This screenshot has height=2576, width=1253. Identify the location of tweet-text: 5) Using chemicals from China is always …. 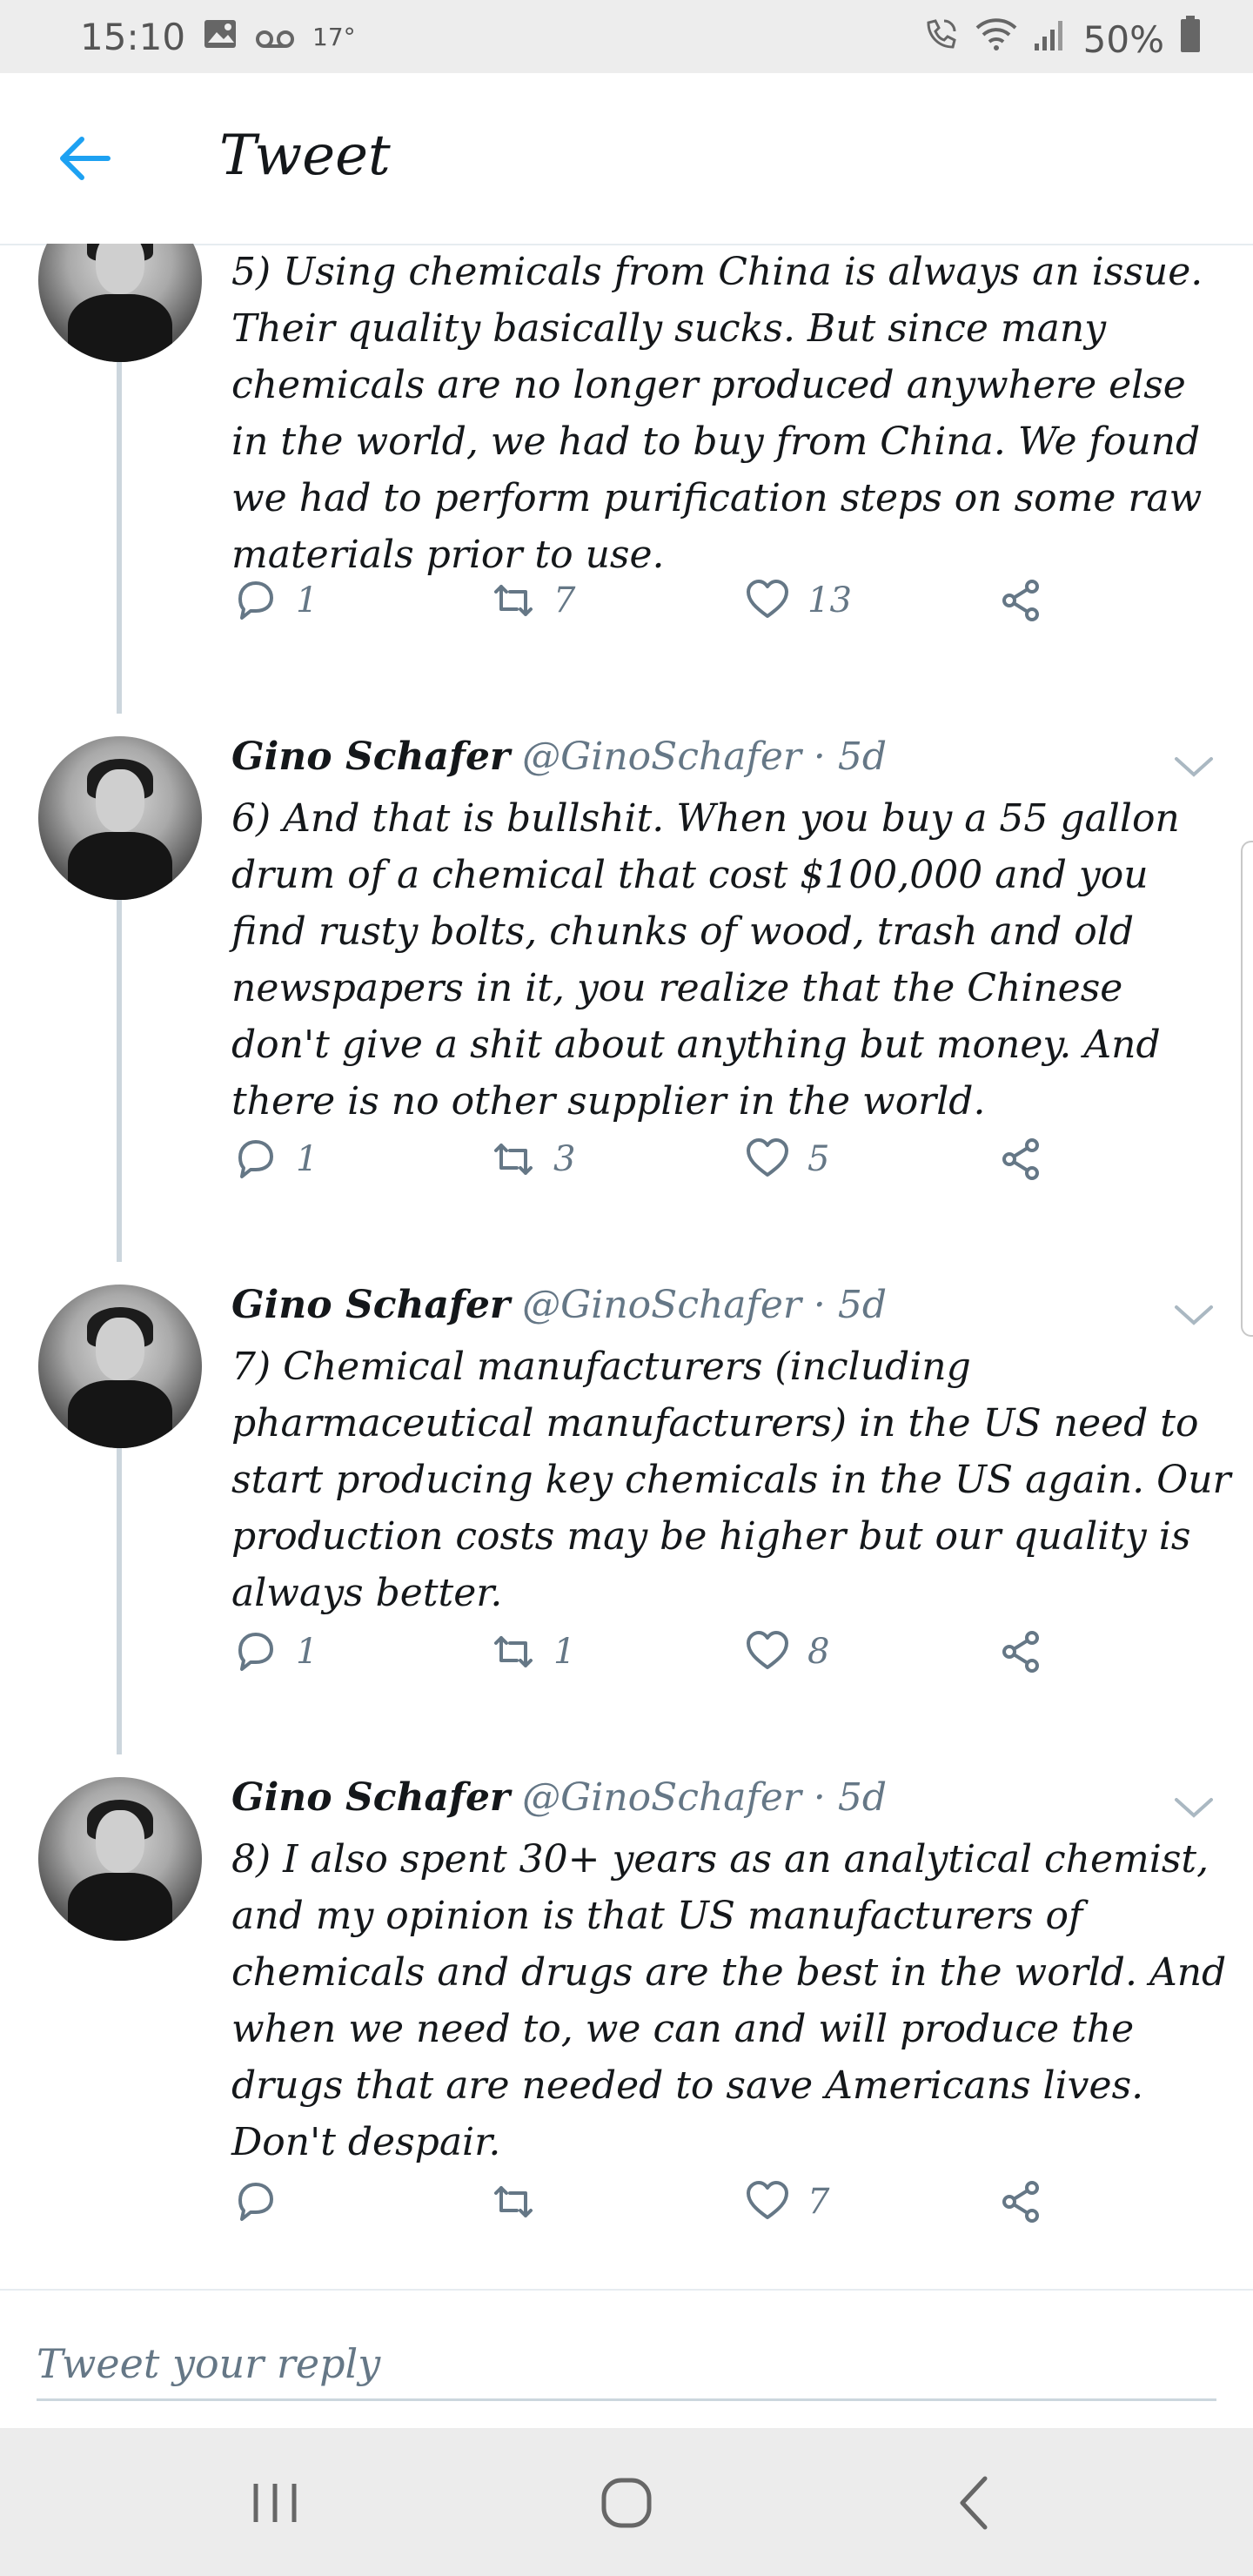
(717, 414).